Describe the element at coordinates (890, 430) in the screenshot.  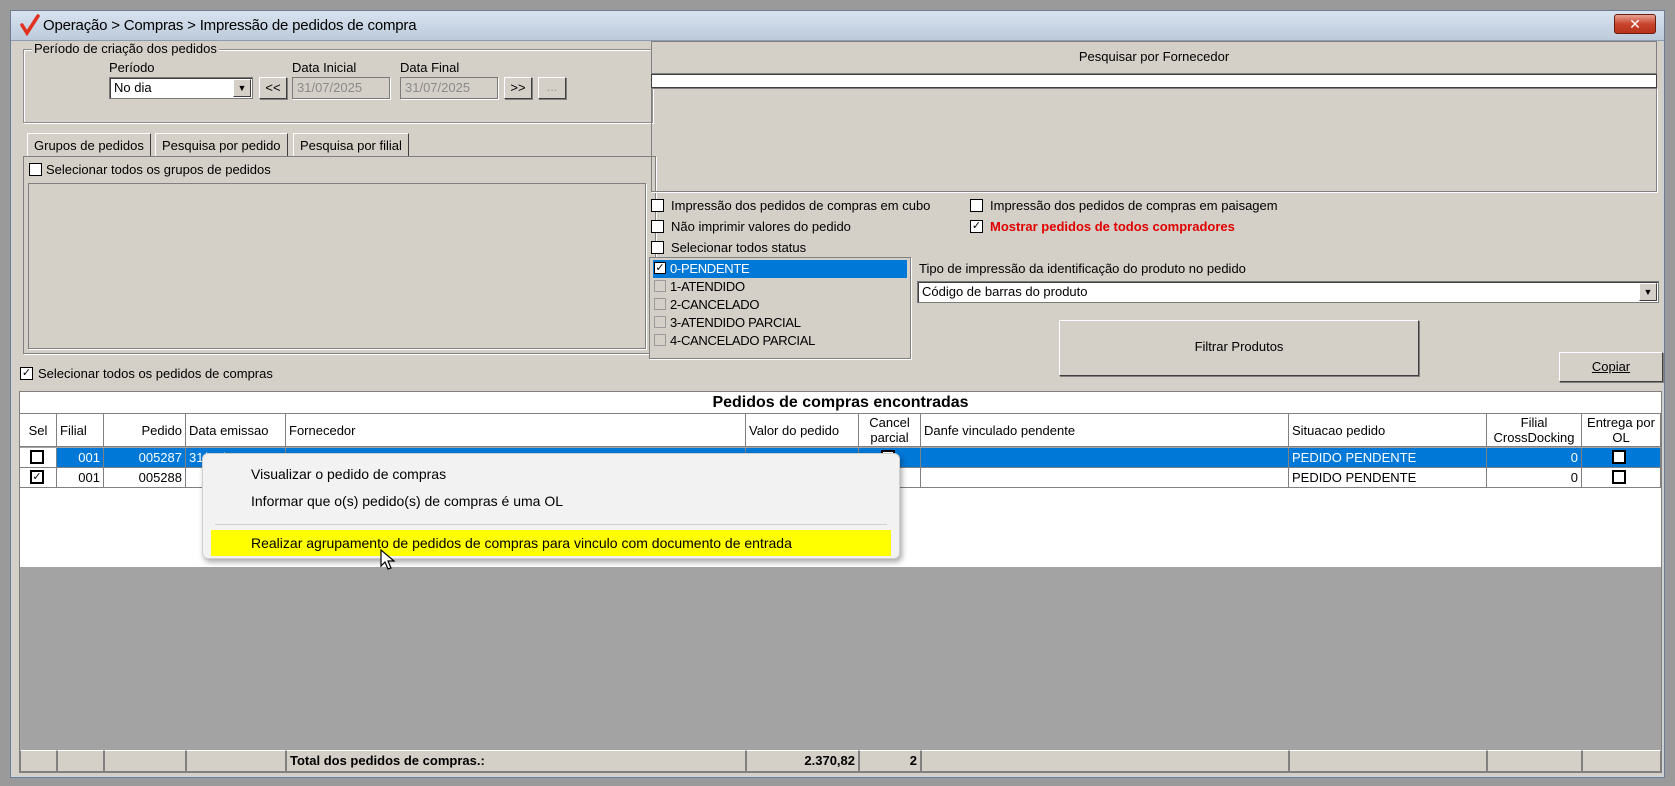
I see `col-header-cancel-parcial: Cancel parcial` at that location.